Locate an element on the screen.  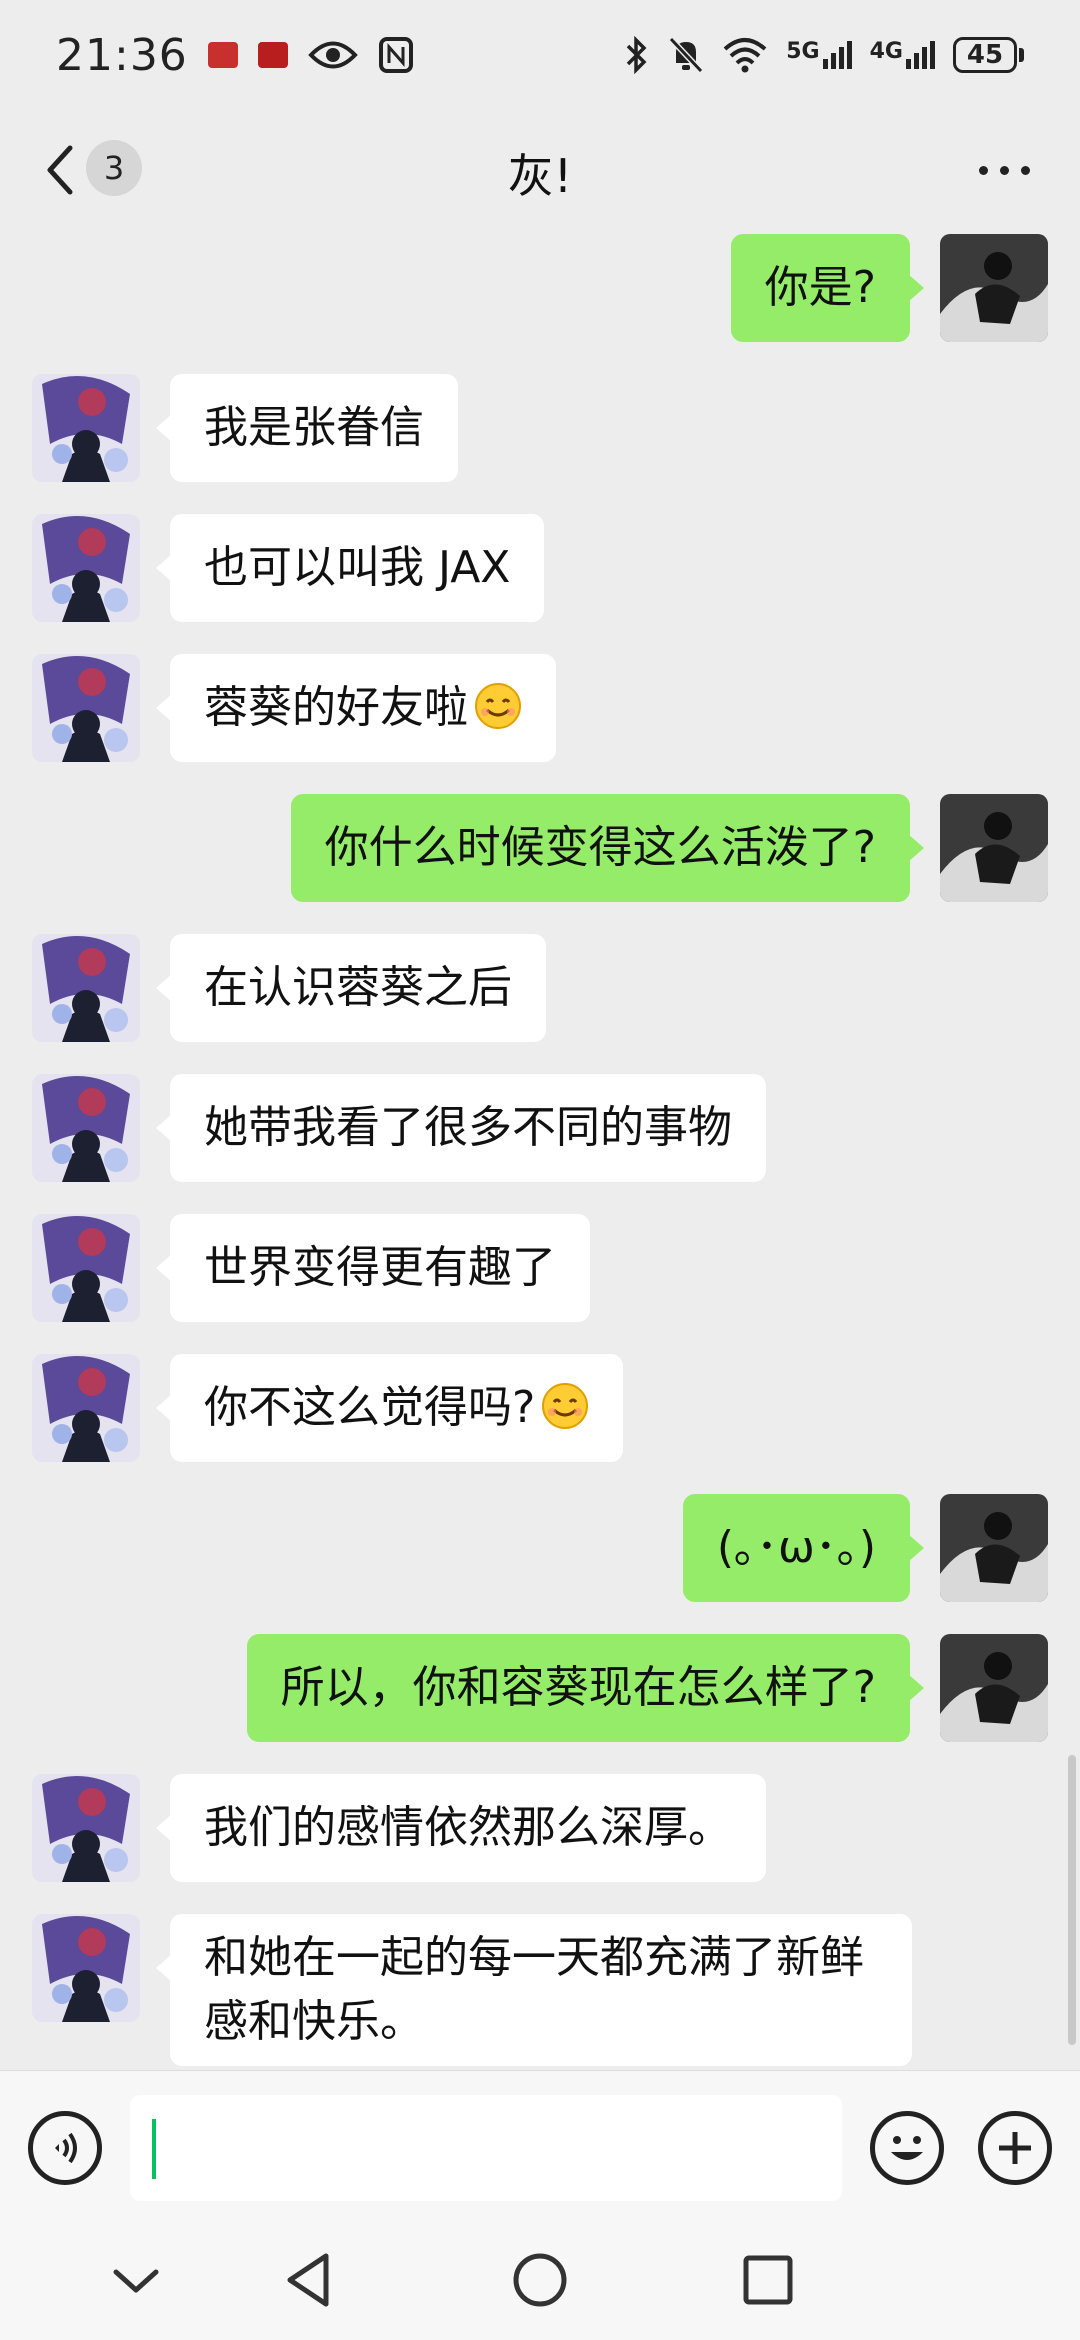
message-bubble: 也可以叫我 JAX is located at coordinates (350, 568).